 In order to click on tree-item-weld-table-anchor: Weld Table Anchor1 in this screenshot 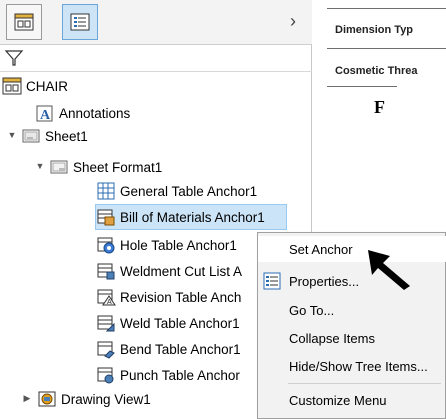, I will do `click(168, 323)`.